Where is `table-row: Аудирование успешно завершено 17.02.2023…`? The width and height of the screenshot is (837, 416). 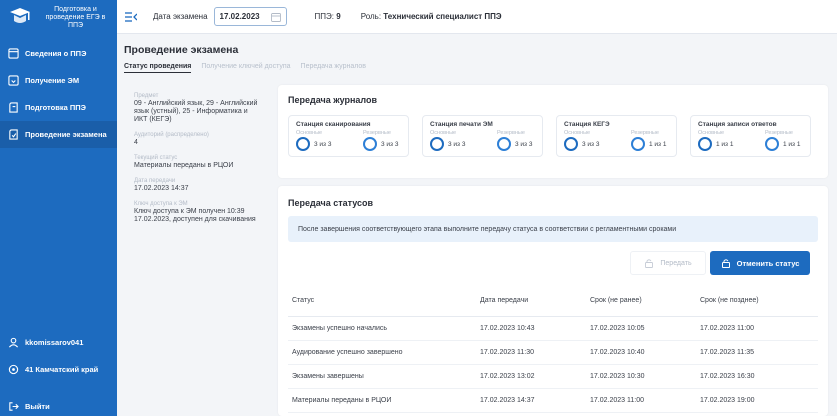
table-row: Аудирование успешно завершено 17.02.2023… is located at coordinates (553, 352).